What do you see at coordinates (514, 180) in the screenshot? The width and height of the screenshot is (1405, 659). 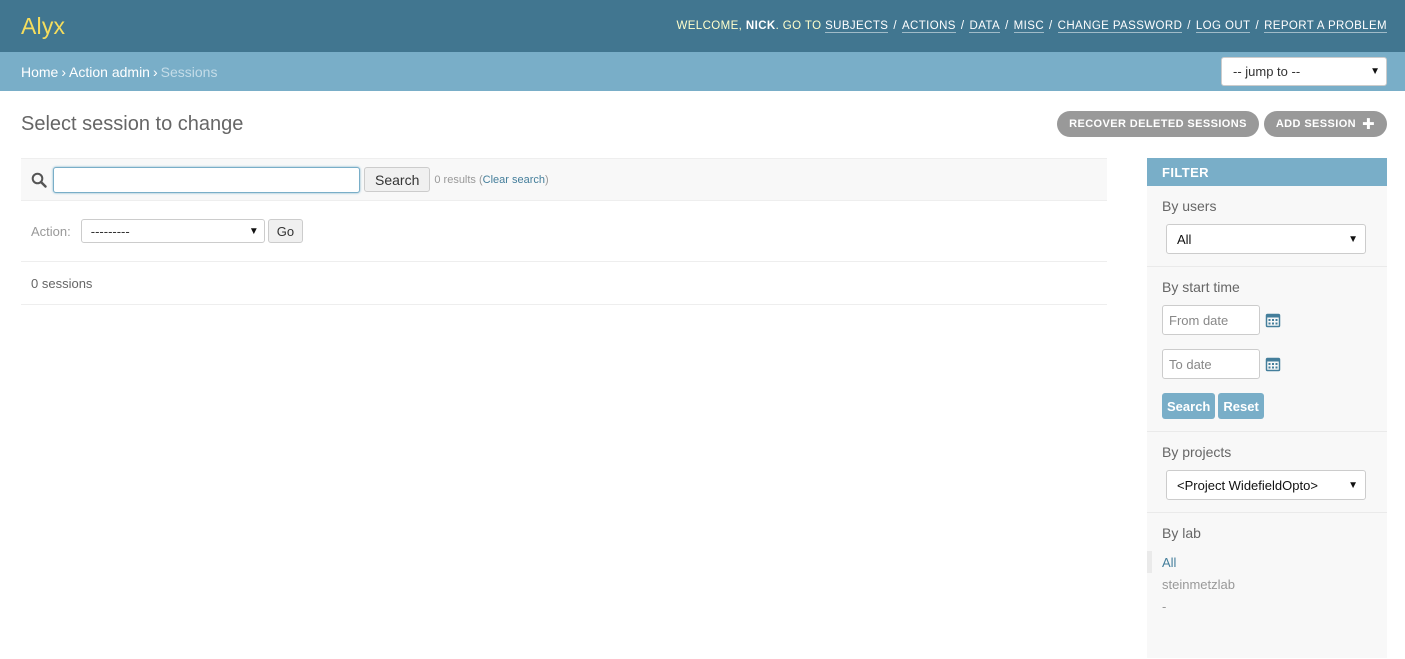 I see `clear-search-link: Clear search` at bounding box center [514, 180].